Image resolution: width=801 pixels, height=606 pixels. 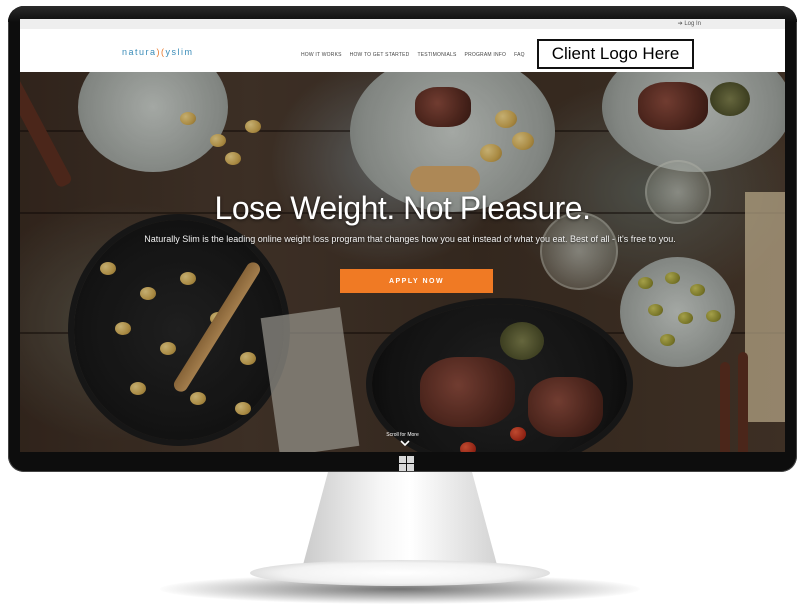 What do you see at coordinates (519, 55) in the screenshot?
I see `nav-item-faq: FAQ` at bounding box center [519, 55].